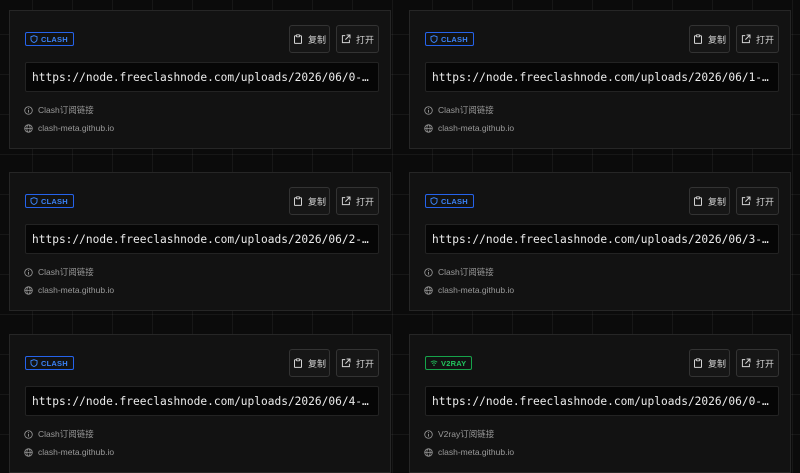 This screenshot has height=473, width=800. Describe the element at coordinates (459, 434) in the screenshot. I see `subscription-description: V2ray订阅链接` at that location.